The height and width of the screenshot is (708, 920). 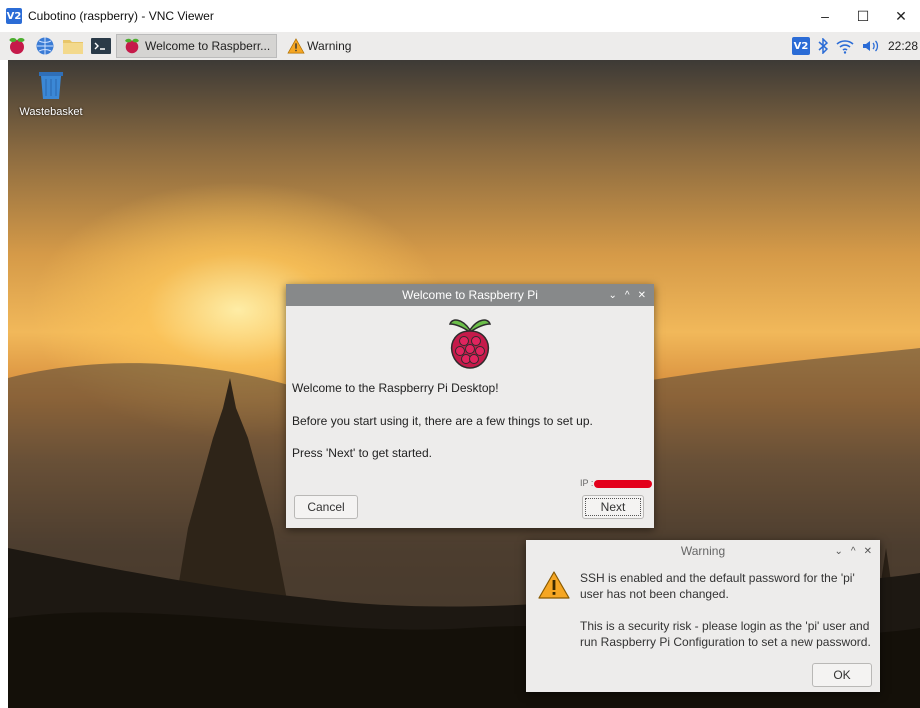 I want to click on wastebasket-icon, so click(x=51, y=85).